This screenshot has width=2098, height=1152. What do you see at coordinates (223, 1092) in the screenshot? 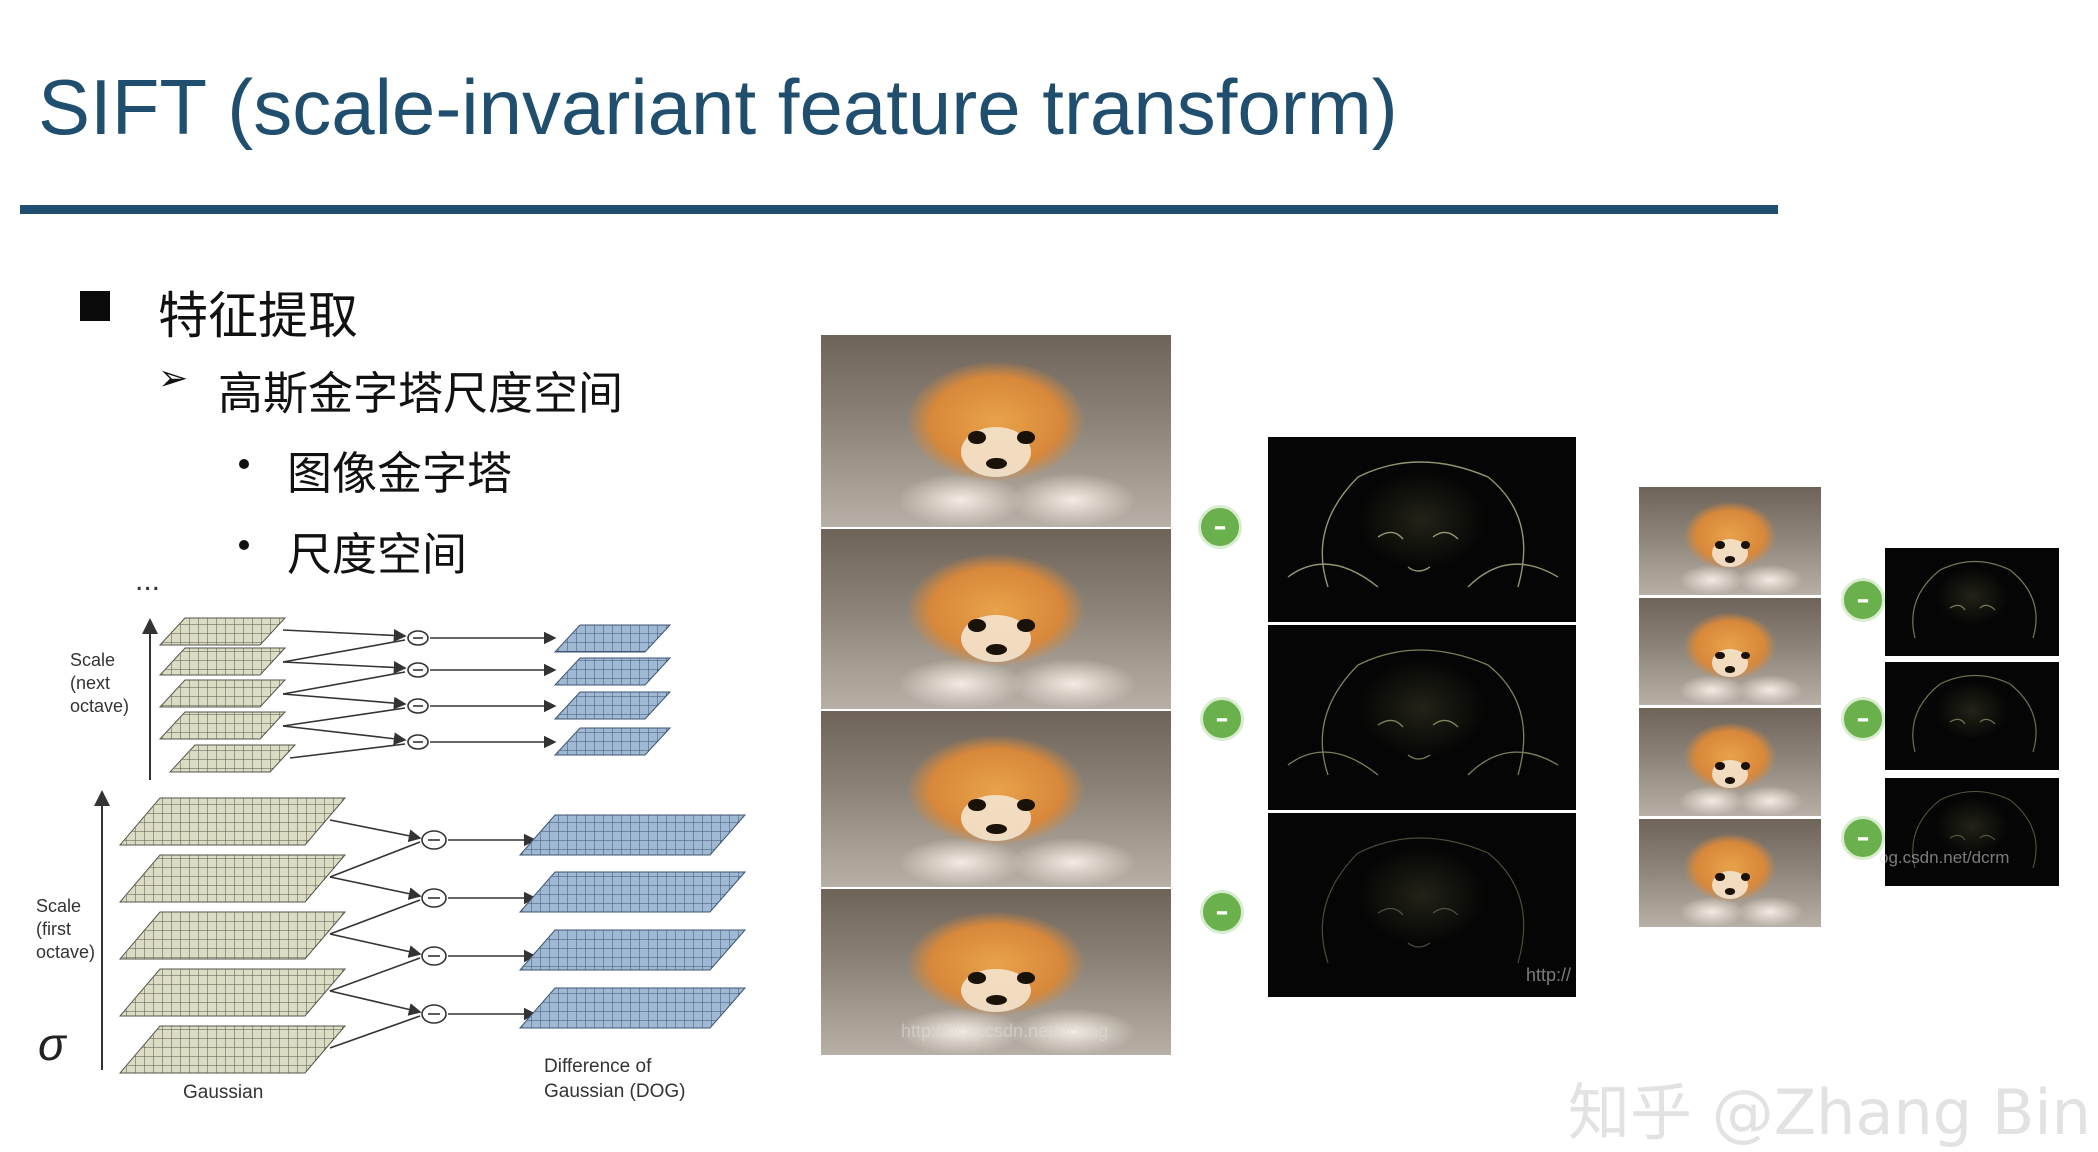
I see `gaussian-label: Gaussian` at bounding box center [223, 1092].